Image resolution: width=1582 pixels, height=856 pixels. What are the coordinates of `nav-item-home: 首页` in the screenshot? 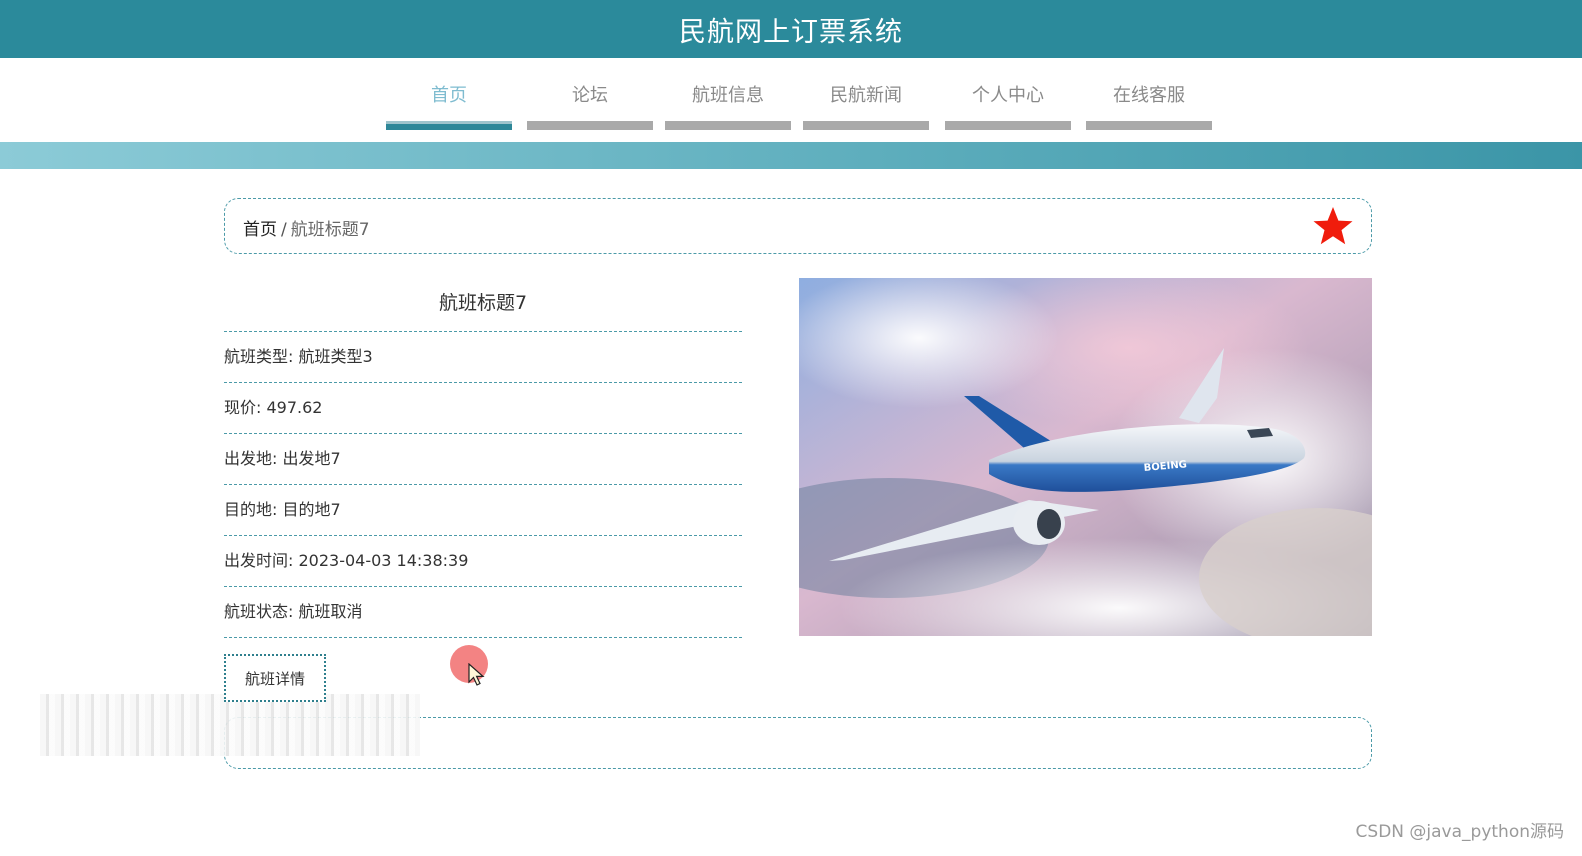 It's located at (449, 104).